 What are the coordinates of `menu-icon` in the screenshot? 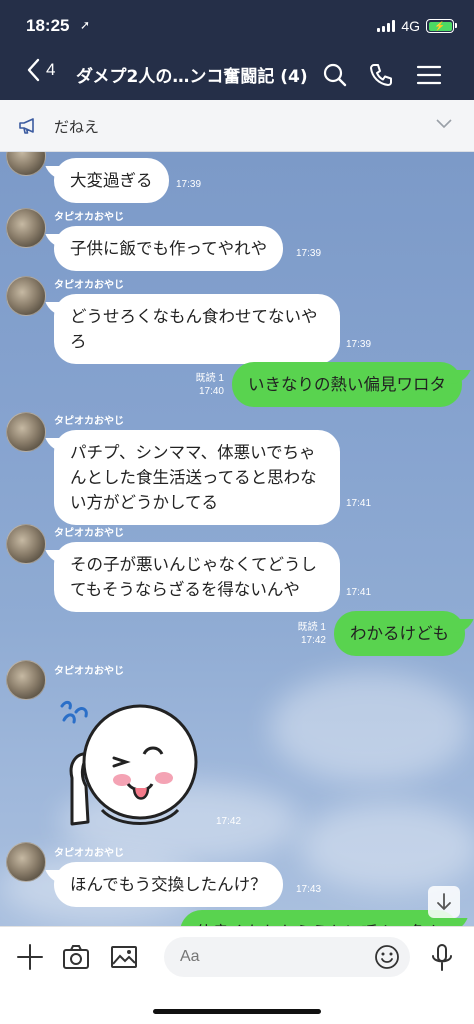 It's located at (429, 75).